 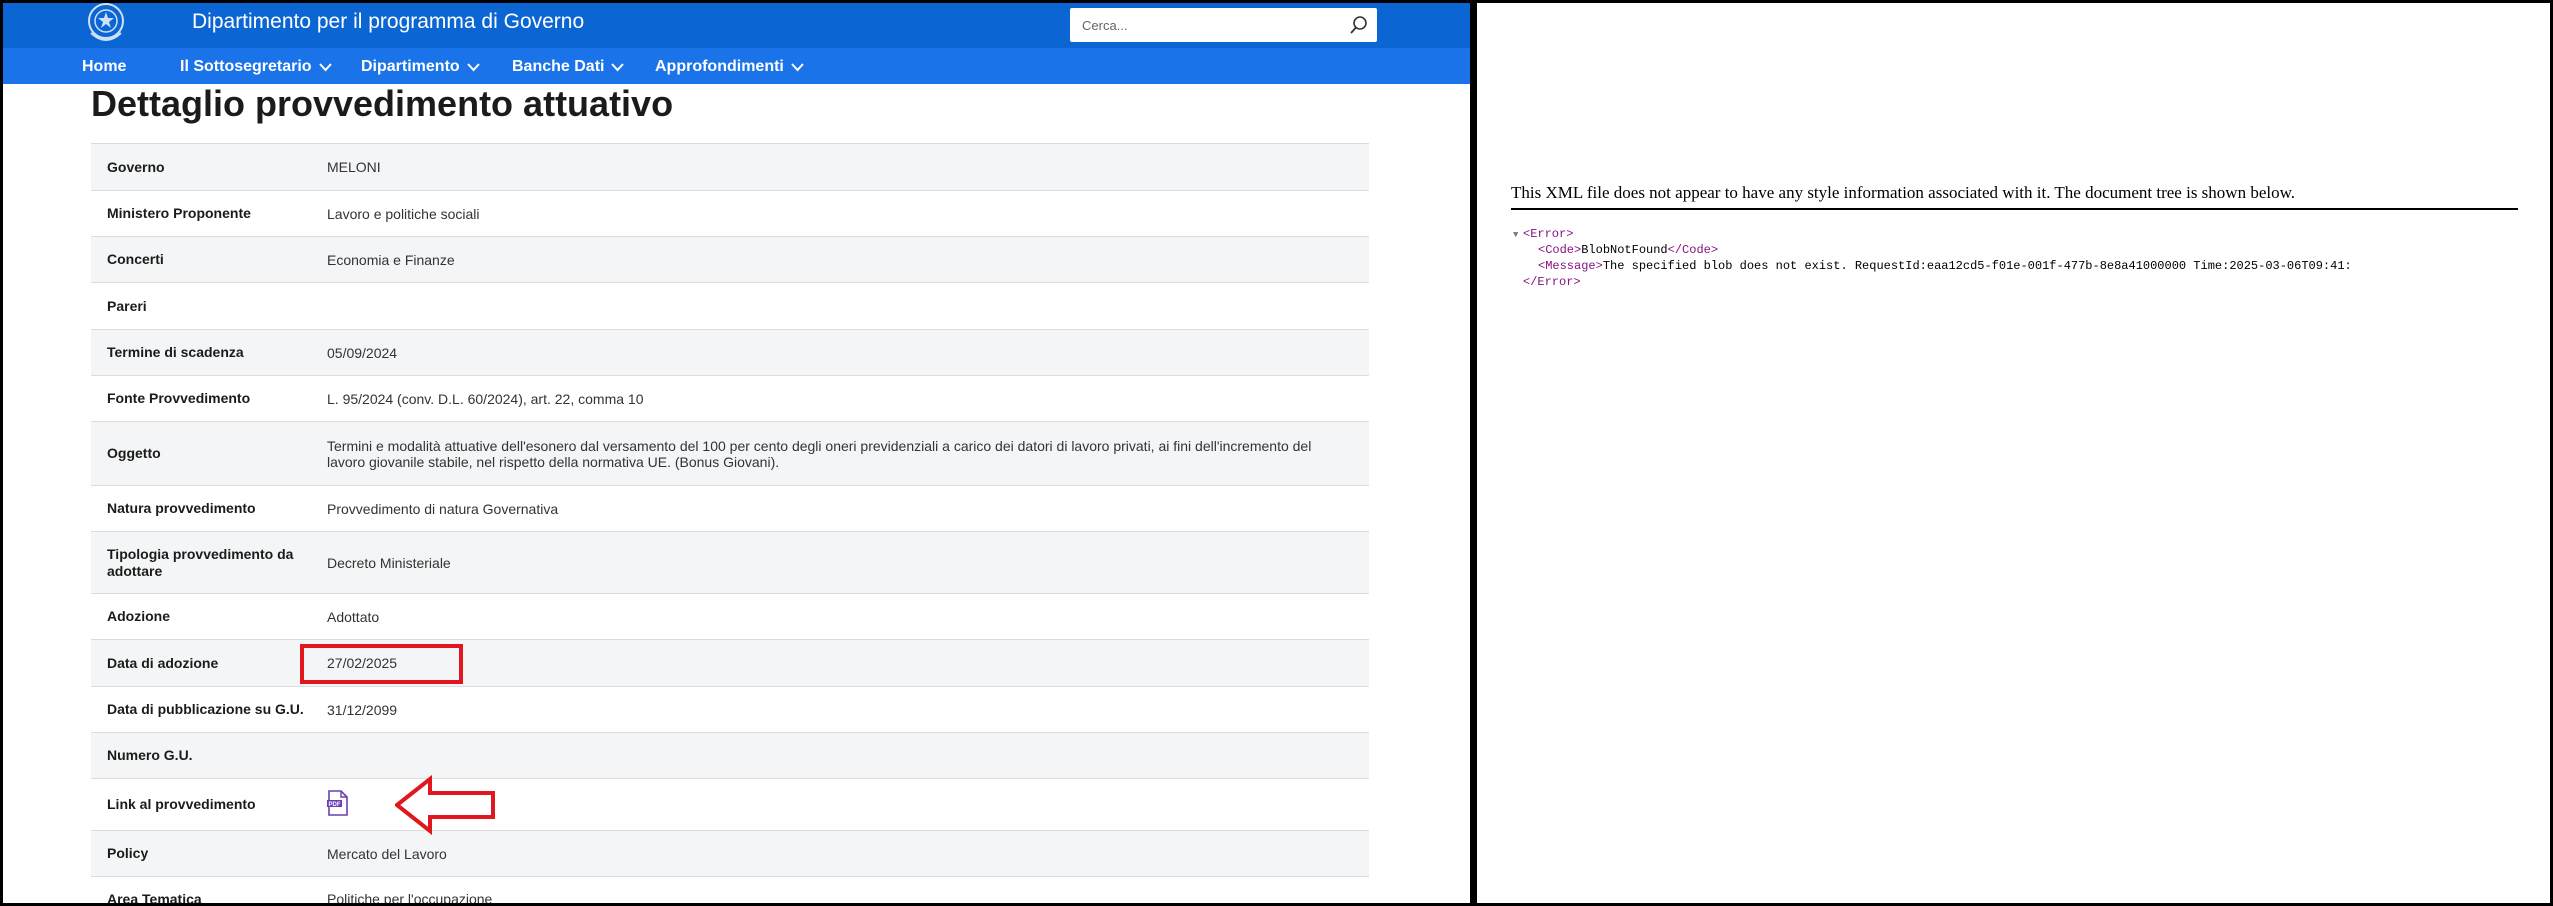 I want to click on row-label: Pareri, so click(x=127, y=305).